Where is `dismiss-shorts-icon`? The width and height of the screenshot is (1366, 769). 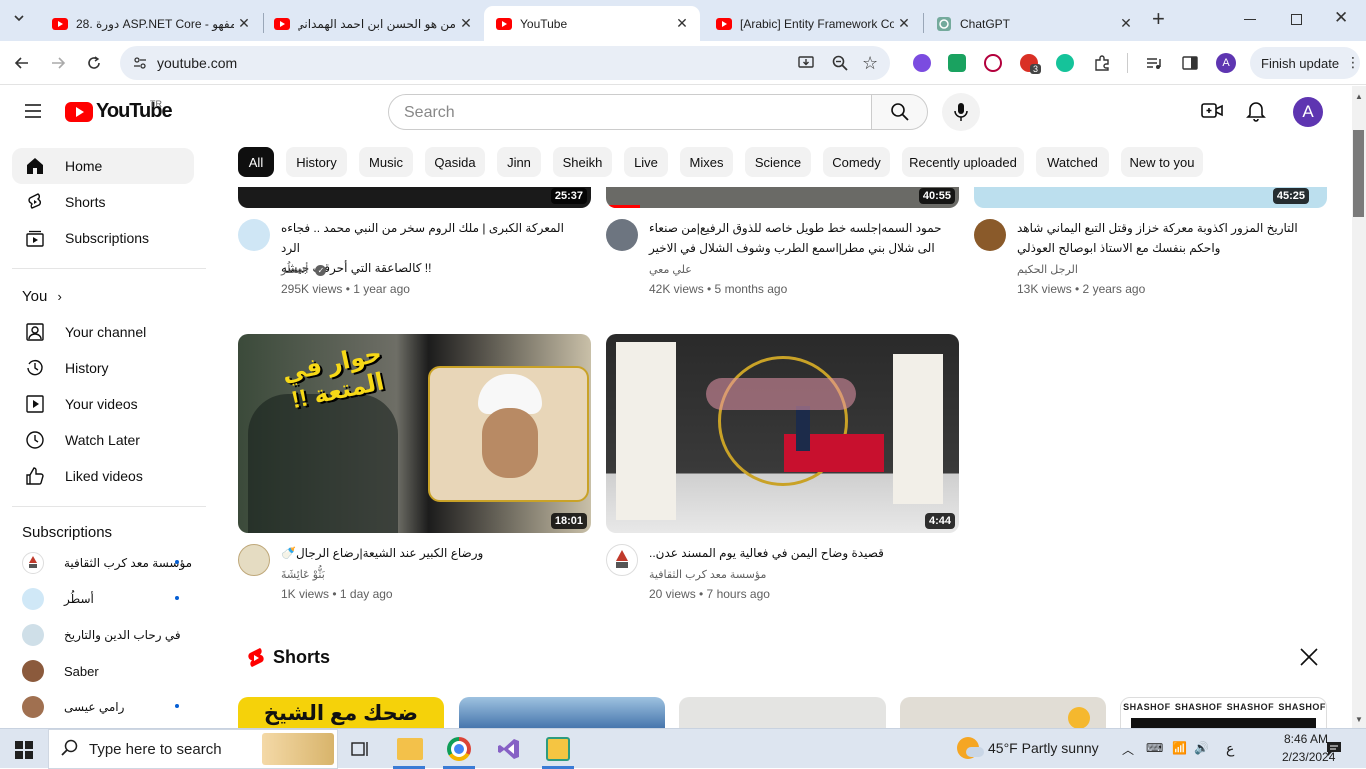 dismiss-shorts-icon is located at coordinates (1309, 659).